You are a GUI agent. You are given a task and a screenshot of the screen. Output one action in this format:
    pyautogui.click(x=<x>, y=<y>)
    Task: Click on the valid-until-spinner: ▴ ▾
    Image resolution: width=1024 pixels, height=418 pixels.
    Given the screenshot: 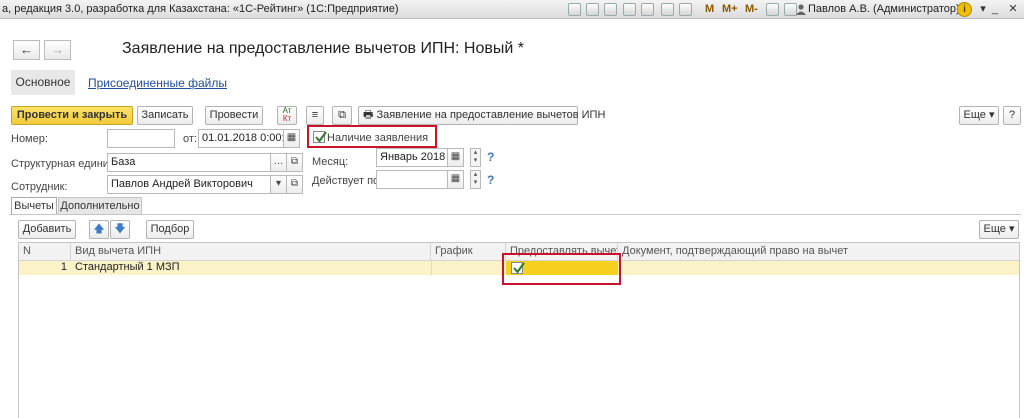 What is the action you would take?
    pyautogui.click(x=475, y=179)
    